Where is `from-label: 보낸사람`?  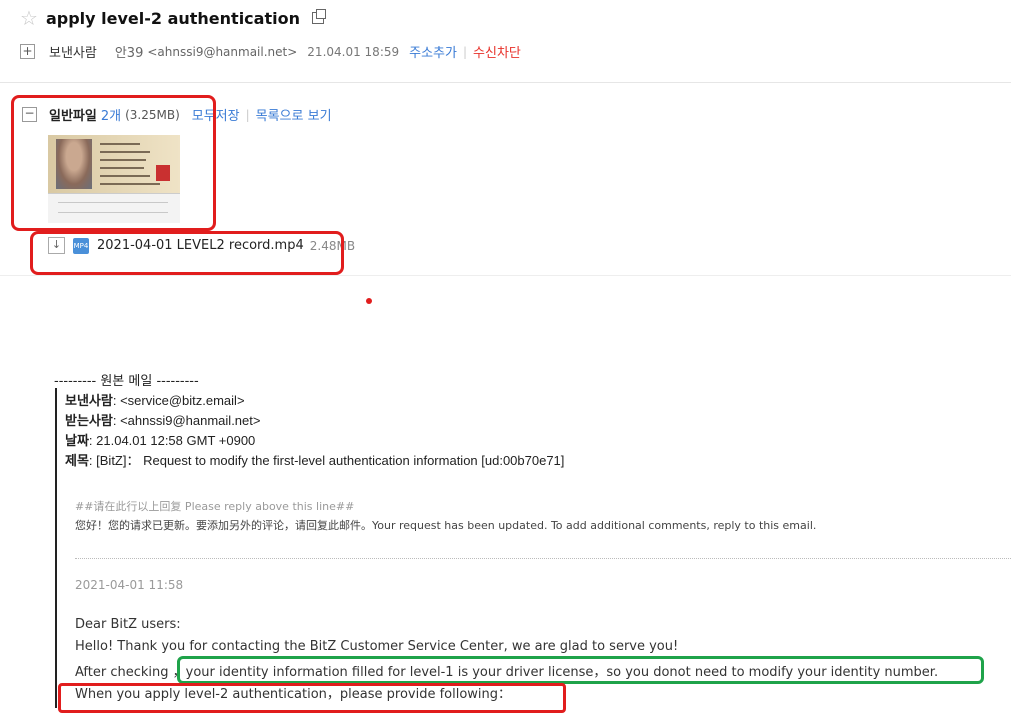 from-label: 보낸사람 is located at coordinates (89, 401).